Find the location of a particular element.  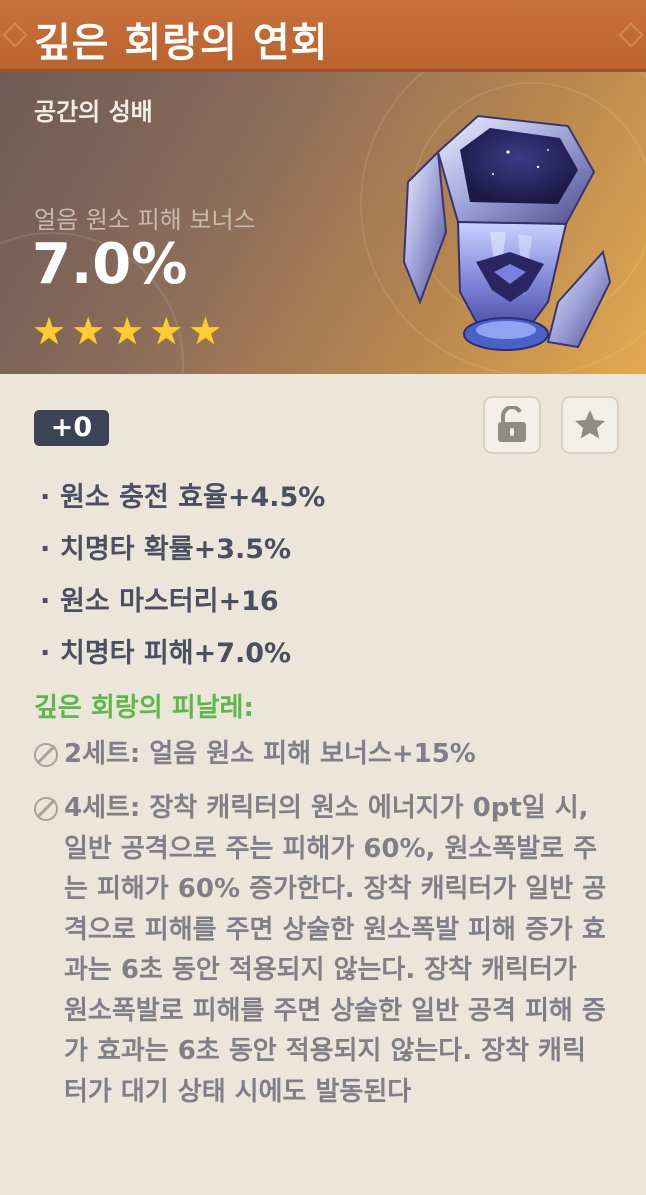

unlocked-lock-icon is located at coordinates (512, 424).